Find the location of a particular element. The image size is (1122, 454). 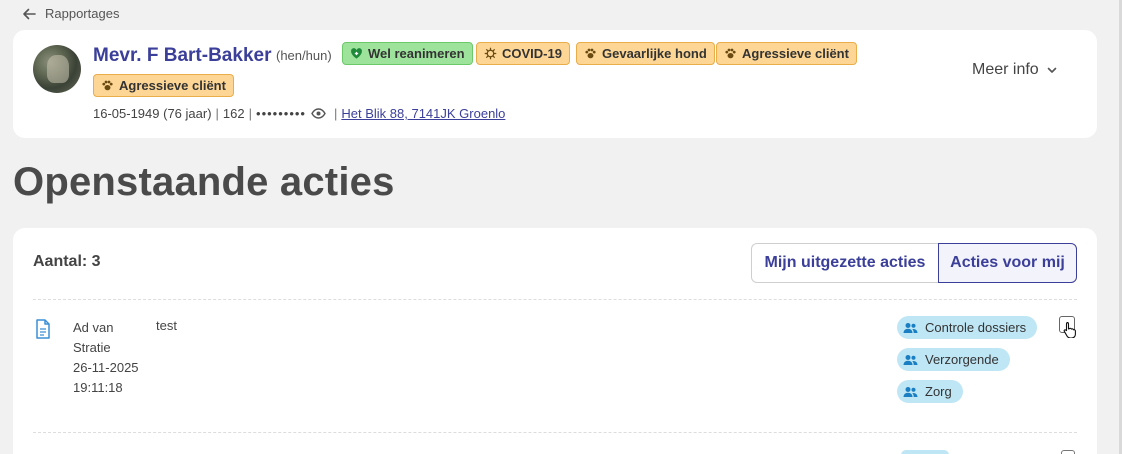

more-info-toggle: Meer info is located at coordinates (1015, 70).